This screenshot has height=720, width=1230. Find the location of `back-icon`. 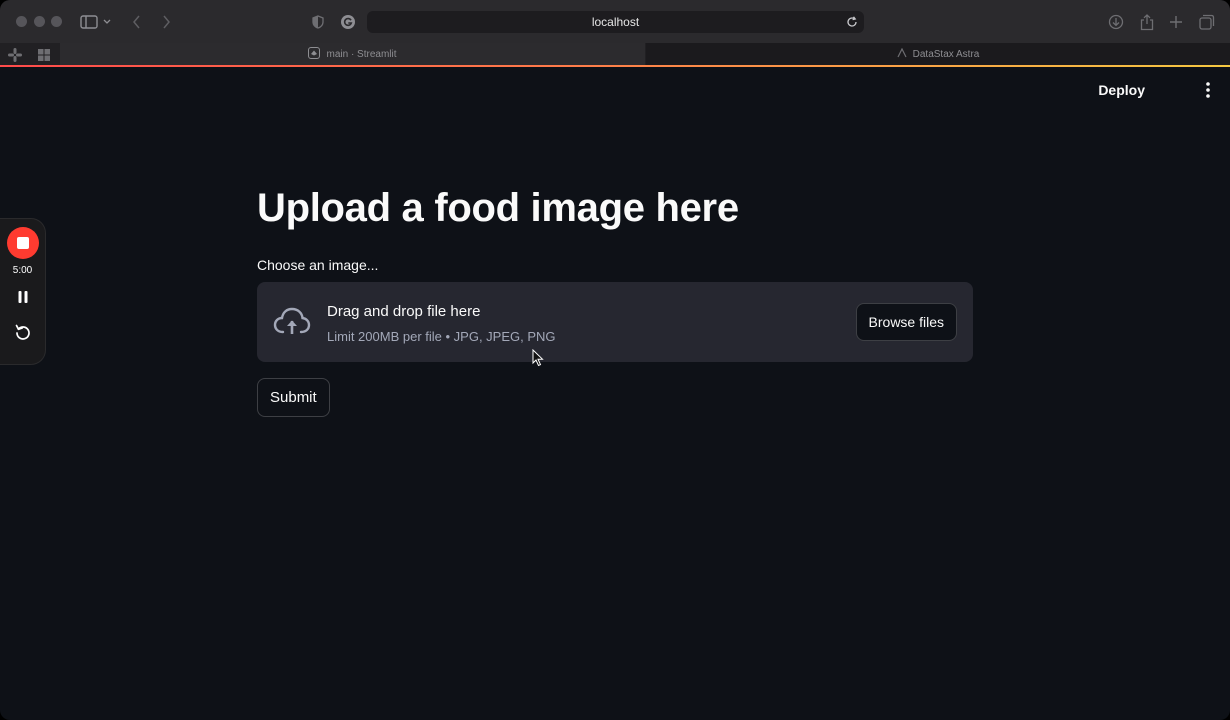

back-icon is located at coordinates (137, 22).